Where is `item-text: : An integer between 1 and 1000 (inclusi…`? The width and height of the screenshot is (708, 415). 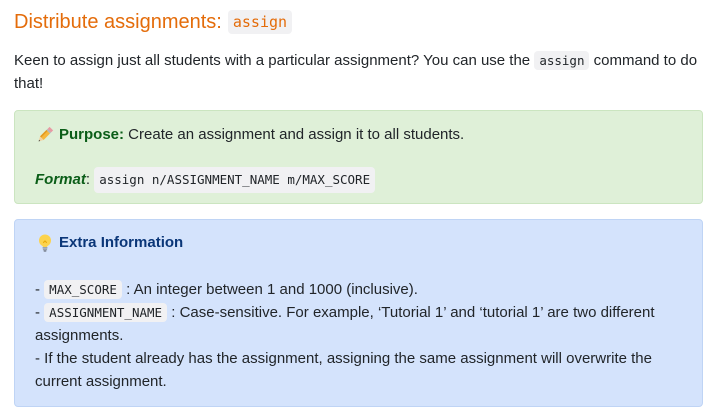 item-text: : An integer between 1 and 1000 (inclusi… is located at coordinates (269, 289).